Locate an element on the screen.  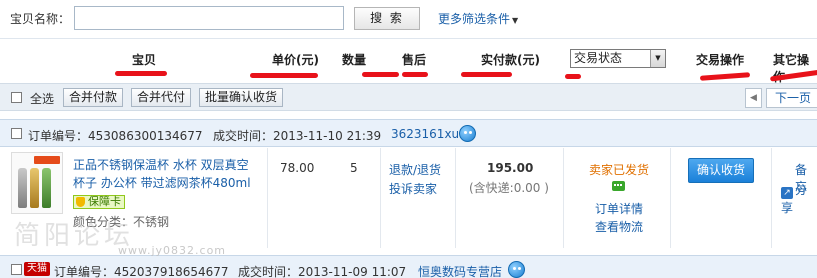
refund-return-link: 退款/退货 is located at coordinates (415, 169).